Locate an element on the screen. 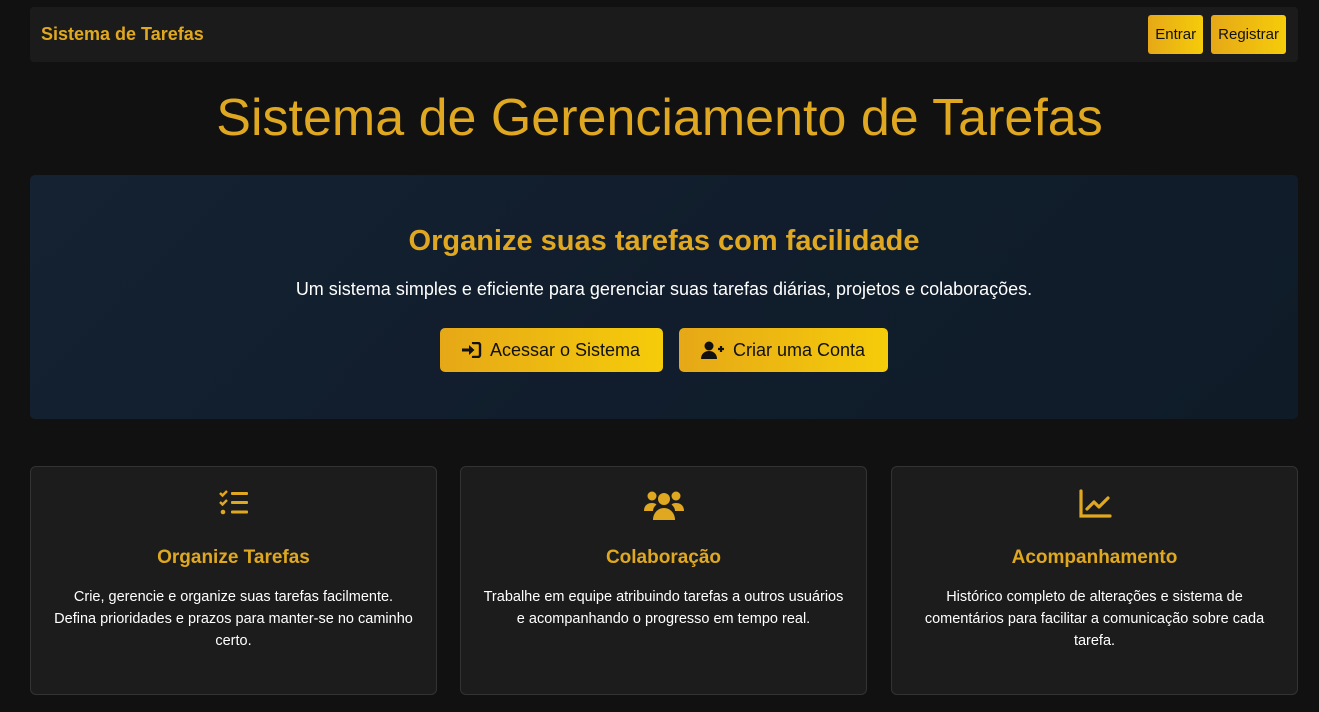  access-system-button: Acessar o Sistema is located at coordinates (551, 350).